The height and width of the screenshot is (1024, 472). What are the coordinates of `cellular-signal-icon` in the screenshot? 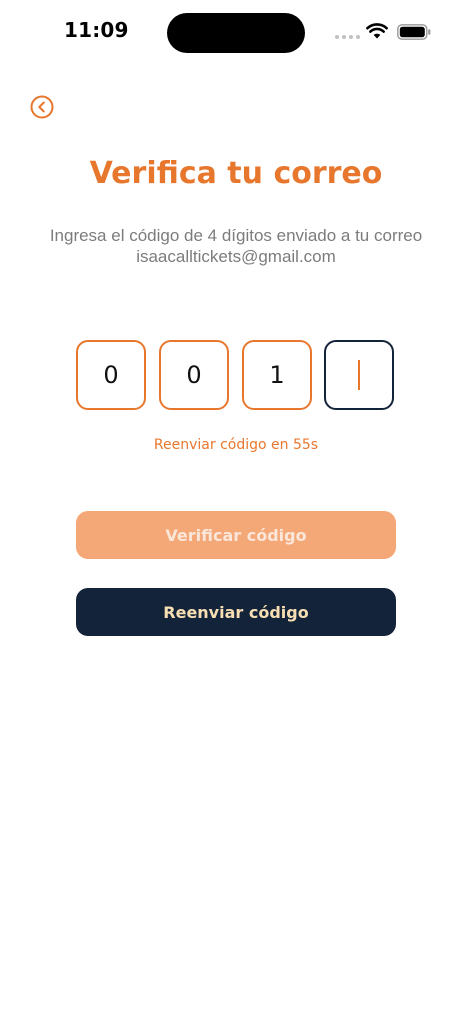 It's located at (347, 37).